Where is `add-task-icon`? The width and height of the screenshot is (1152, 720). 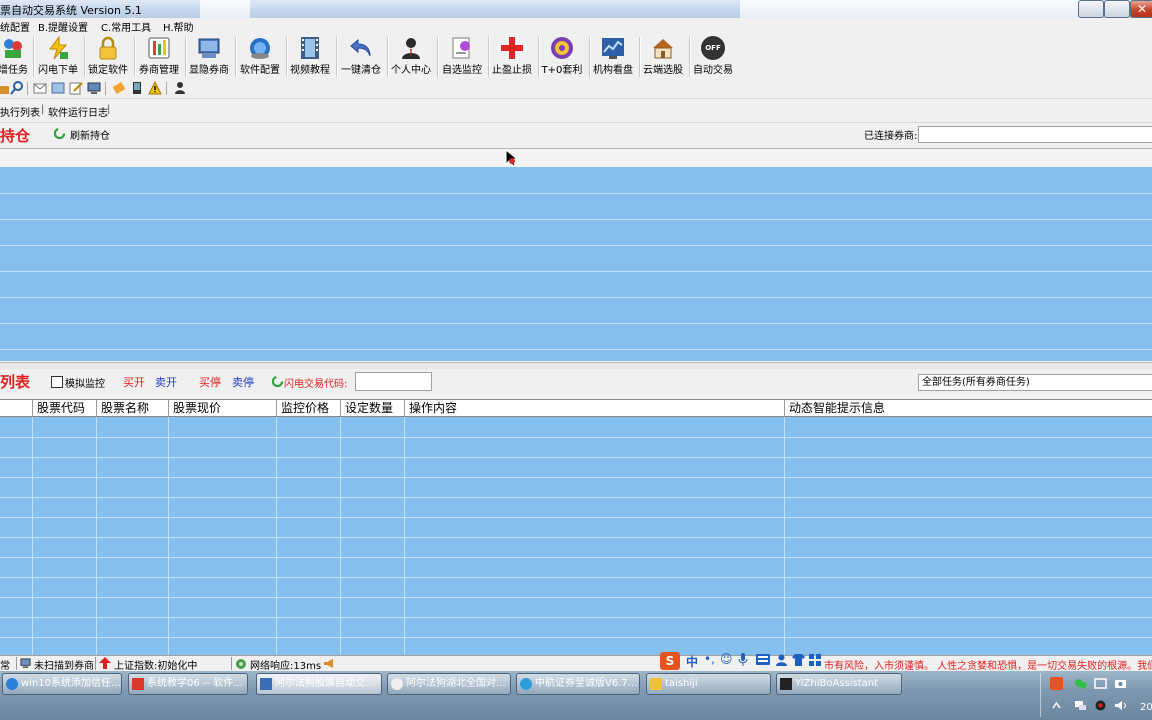 add-task-icon is located at coordinates (13, 48).